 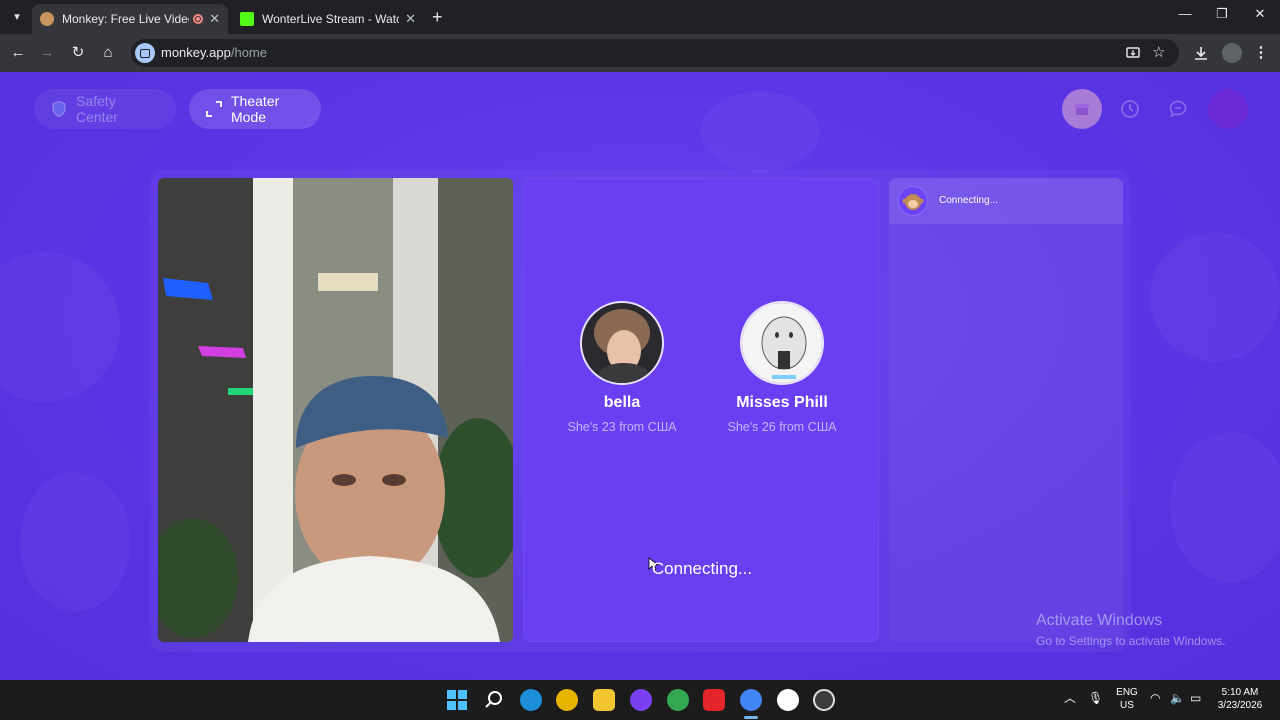 What do you see at coordinates (751, 700) in the screenshot?
I see `chrome-active-icon` at bounding box center [751, 700].